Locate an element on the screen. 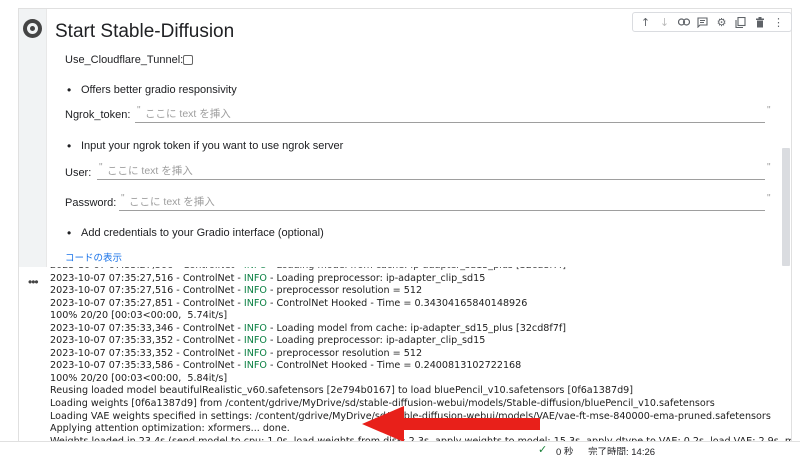  show-code-link: コードの表示 is located at coordinates (93, 257).